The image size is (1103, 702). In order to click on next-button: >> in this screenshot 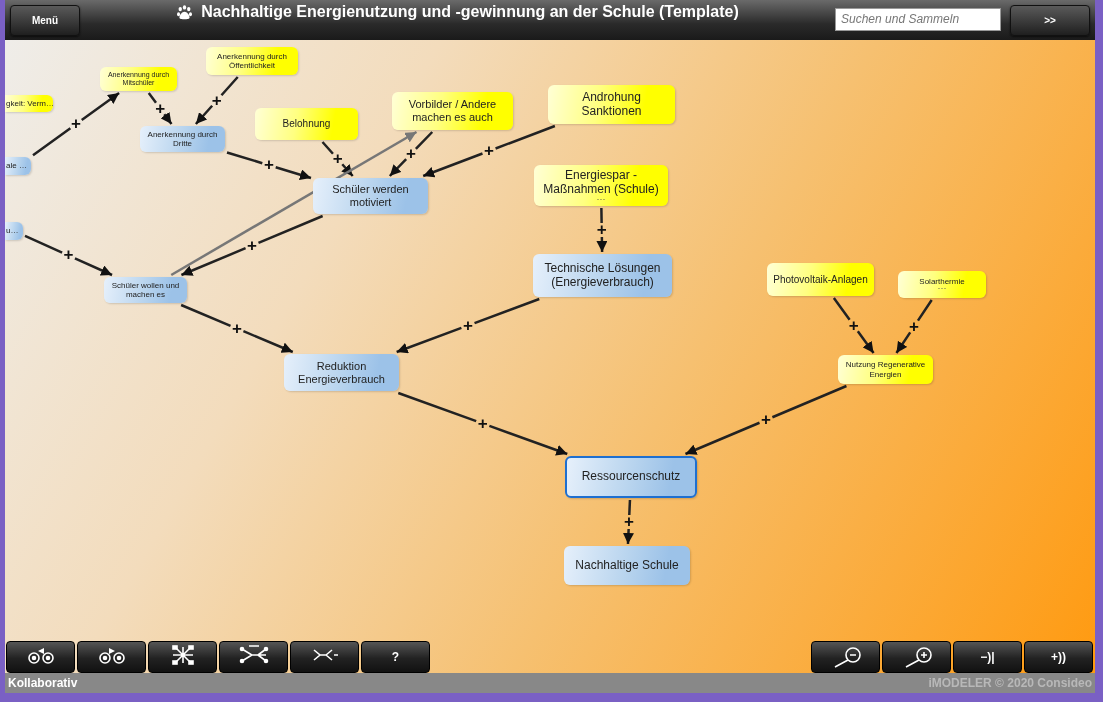, I will do `click(1050, 20)`.